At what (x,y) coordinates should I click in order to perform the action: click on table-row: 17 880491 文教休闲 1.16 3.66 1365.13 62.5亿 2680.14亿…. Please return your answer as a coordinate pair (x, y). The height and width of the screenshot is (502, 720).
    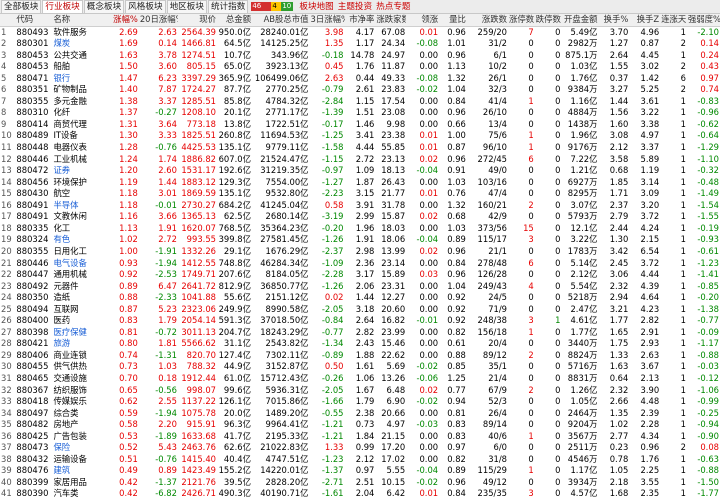
    Looking at the image, I should click on (360, 217).